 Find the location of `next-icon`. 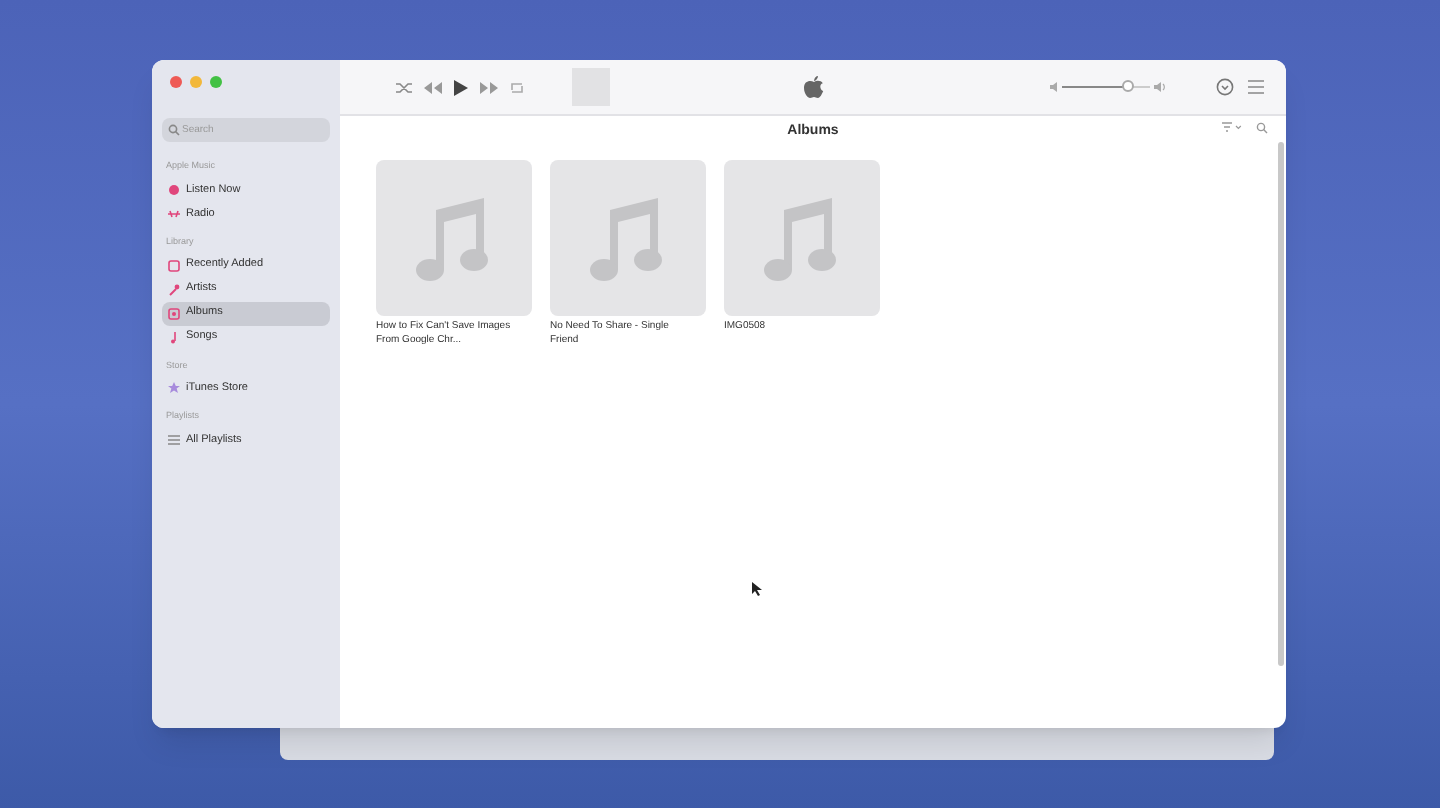

next-icon is located at coordinates (489, 87).